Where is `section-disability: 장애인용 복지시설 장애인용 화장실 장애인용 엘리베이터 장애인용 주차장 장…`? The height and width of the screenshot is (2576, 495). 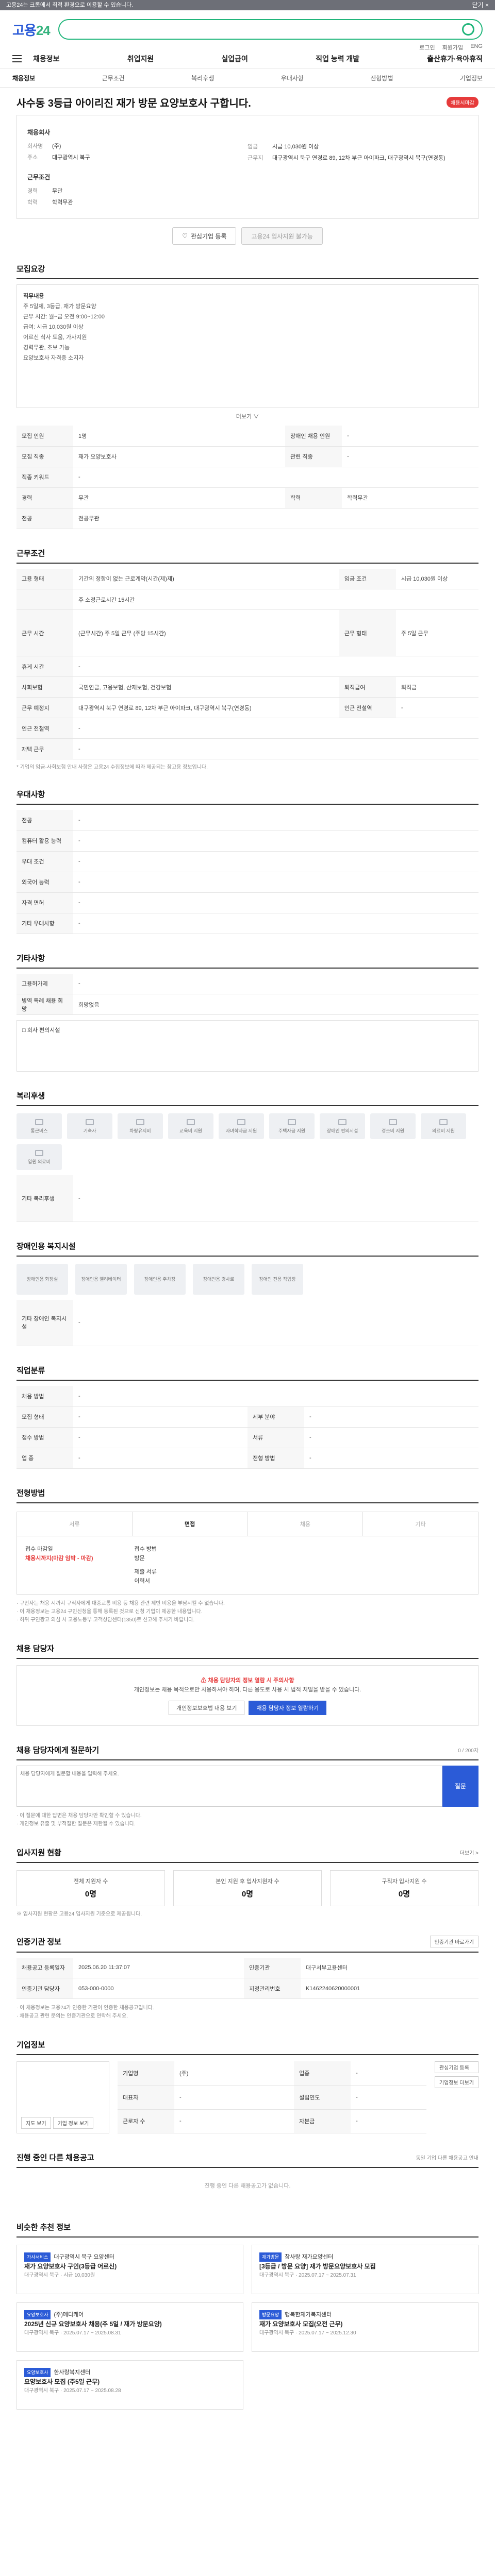 section-disability: 장애인용 복지시설 장애인용 화장실 장애인용 엘리베이터 장애인용 주차장 장… is located at coordinates (247, 1293).